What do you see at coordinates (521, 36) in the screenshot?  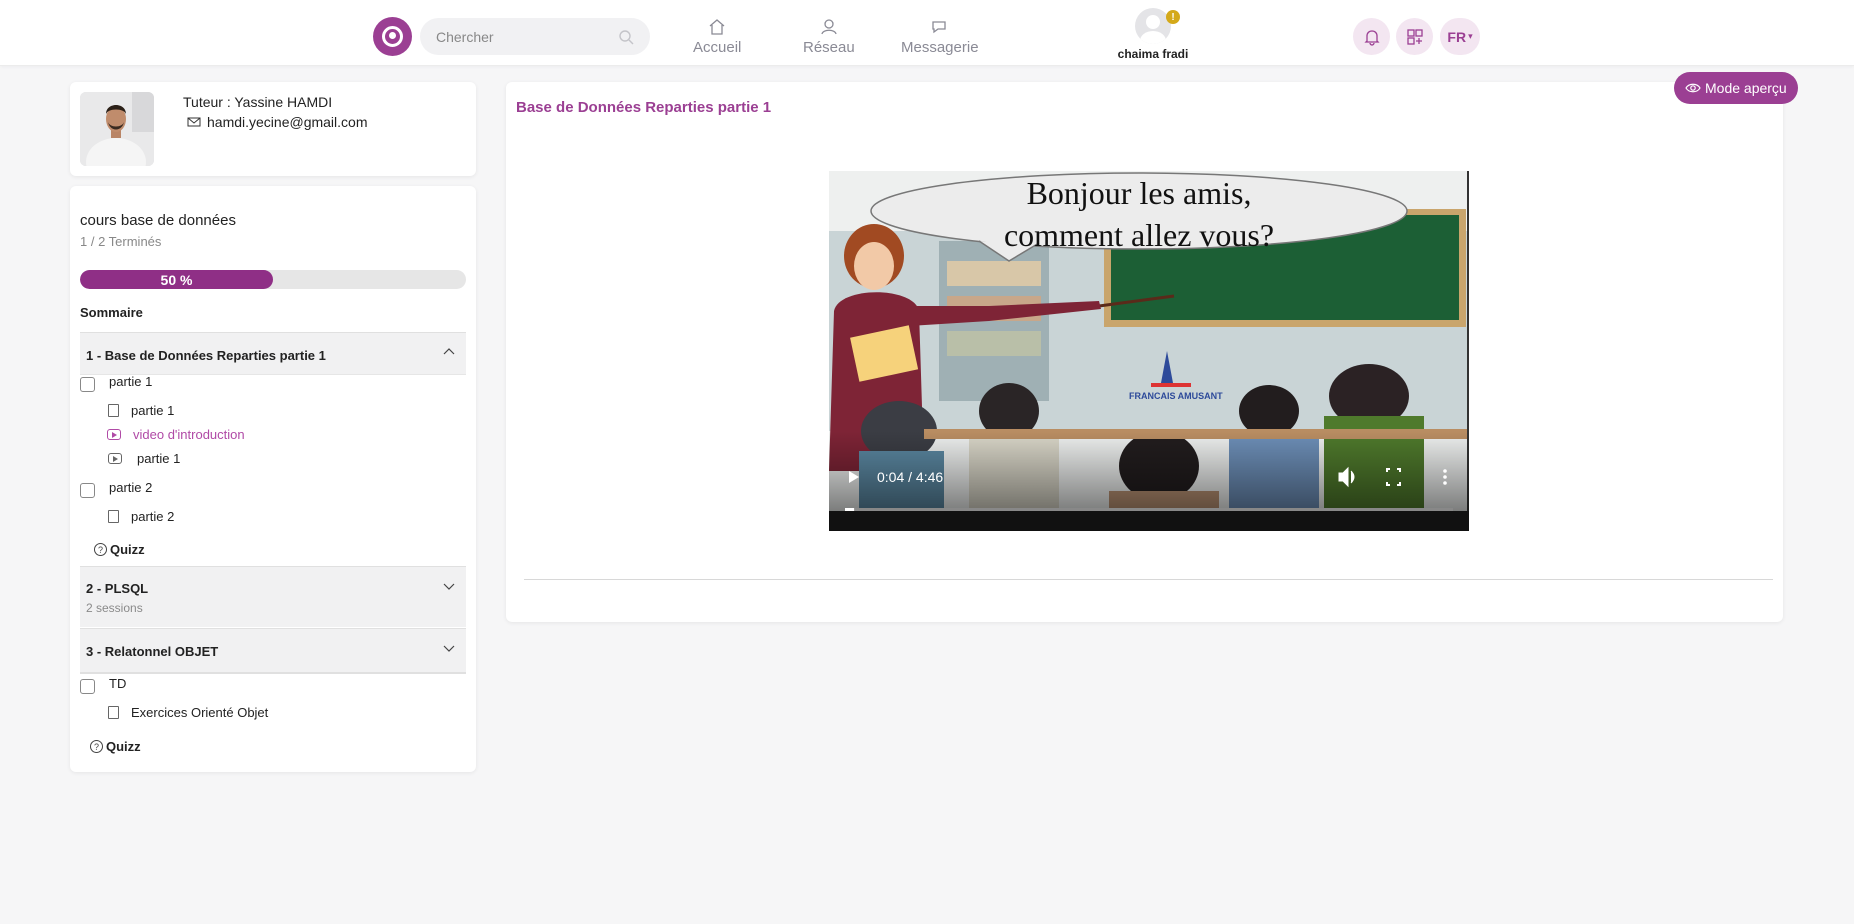 I see `search-input` at bounding box center [521, 36].